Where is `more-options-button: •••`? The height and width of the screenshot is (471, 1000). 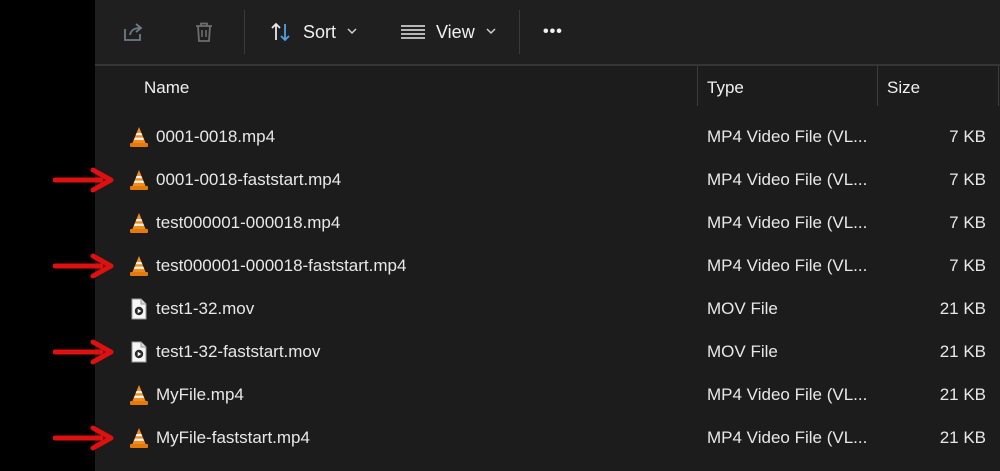
more-options-button: ••• is located at coordinates (553, 32).